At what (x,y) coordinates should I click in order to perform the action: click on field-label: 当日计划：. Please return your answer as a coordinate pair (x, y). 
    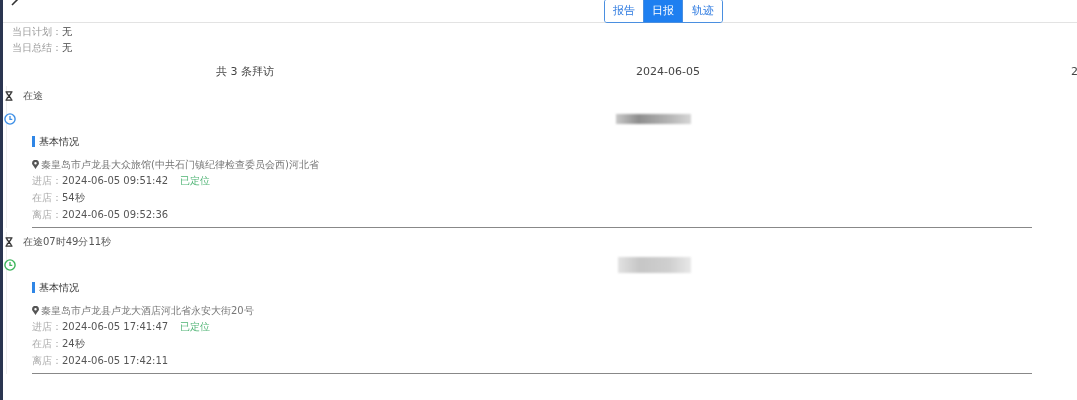
    Looking at the image, I should click on (37, 31).